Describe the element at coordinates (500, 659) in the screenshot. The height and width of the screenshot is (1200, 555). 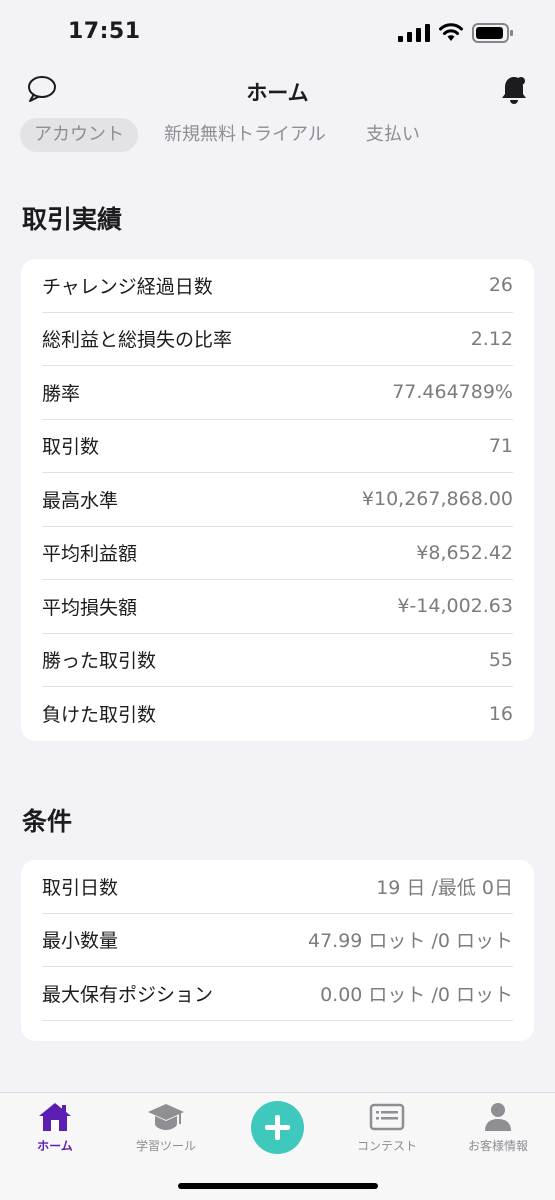
I see `stat-value: 55` at that location.